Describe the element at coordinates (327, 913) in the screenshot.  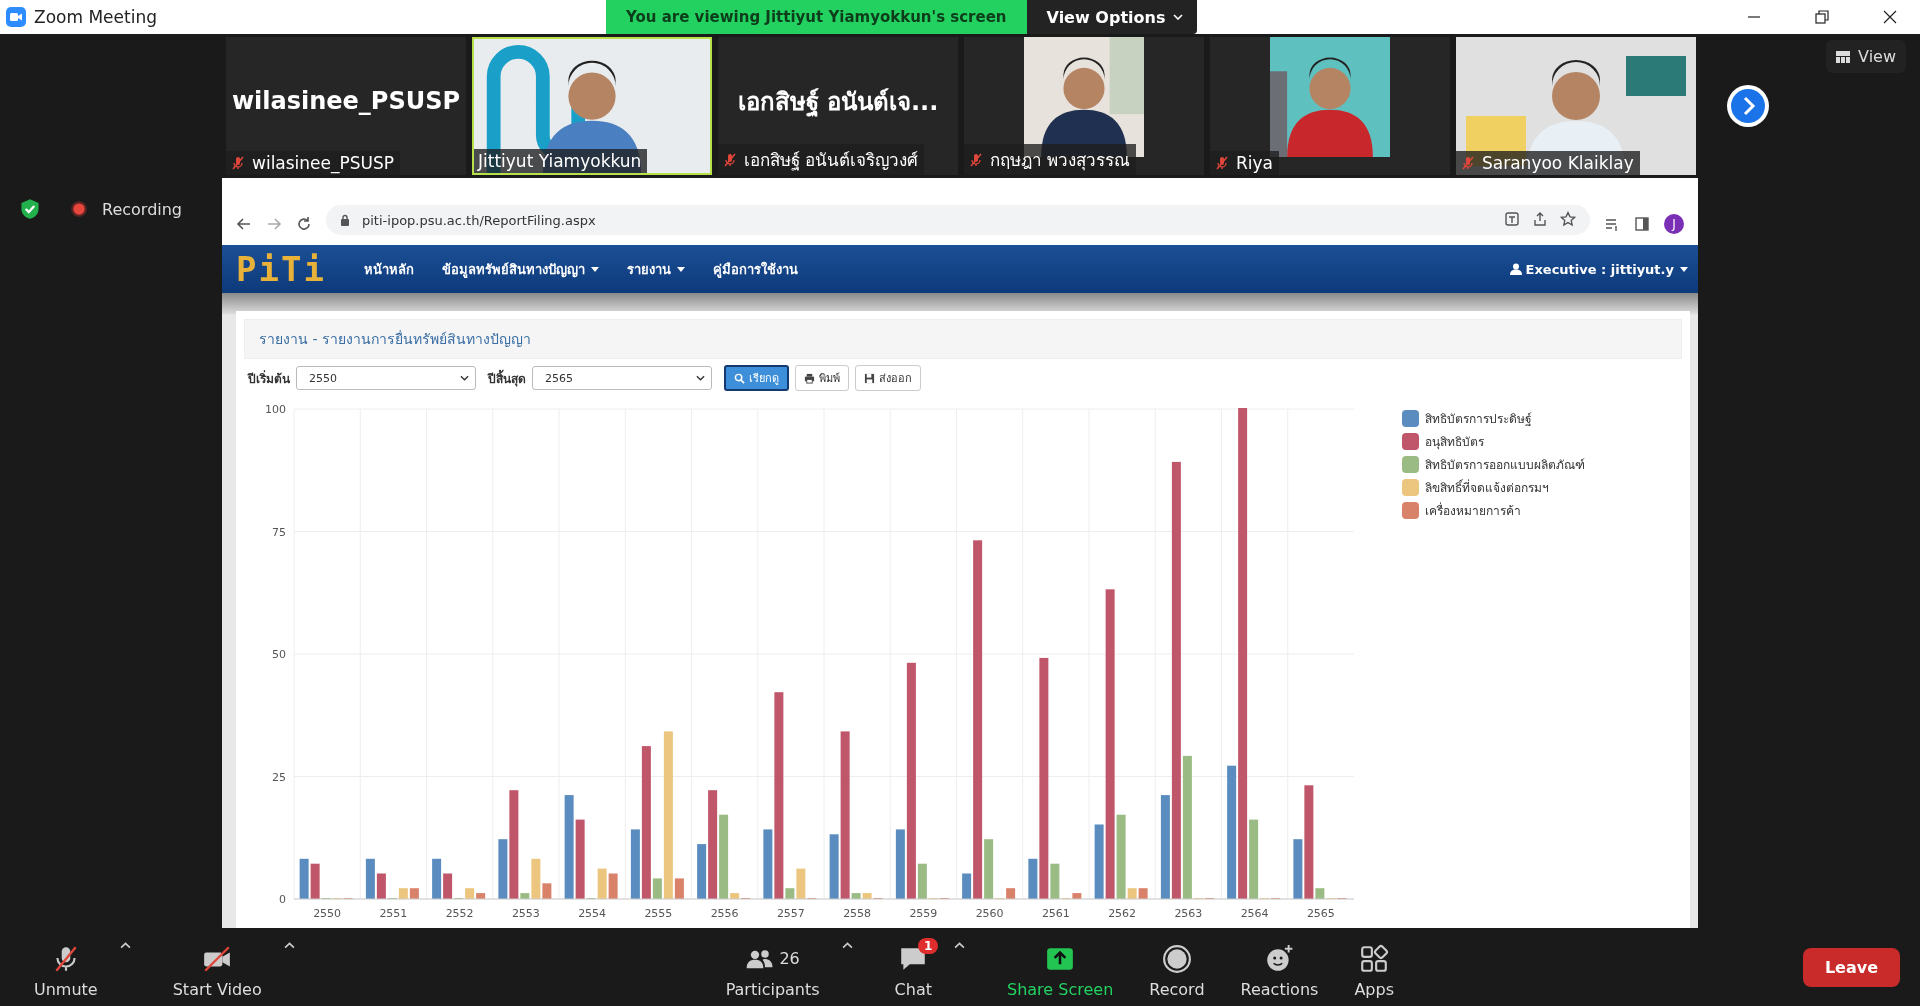
I see `x-tick-label: 2550` at that location.